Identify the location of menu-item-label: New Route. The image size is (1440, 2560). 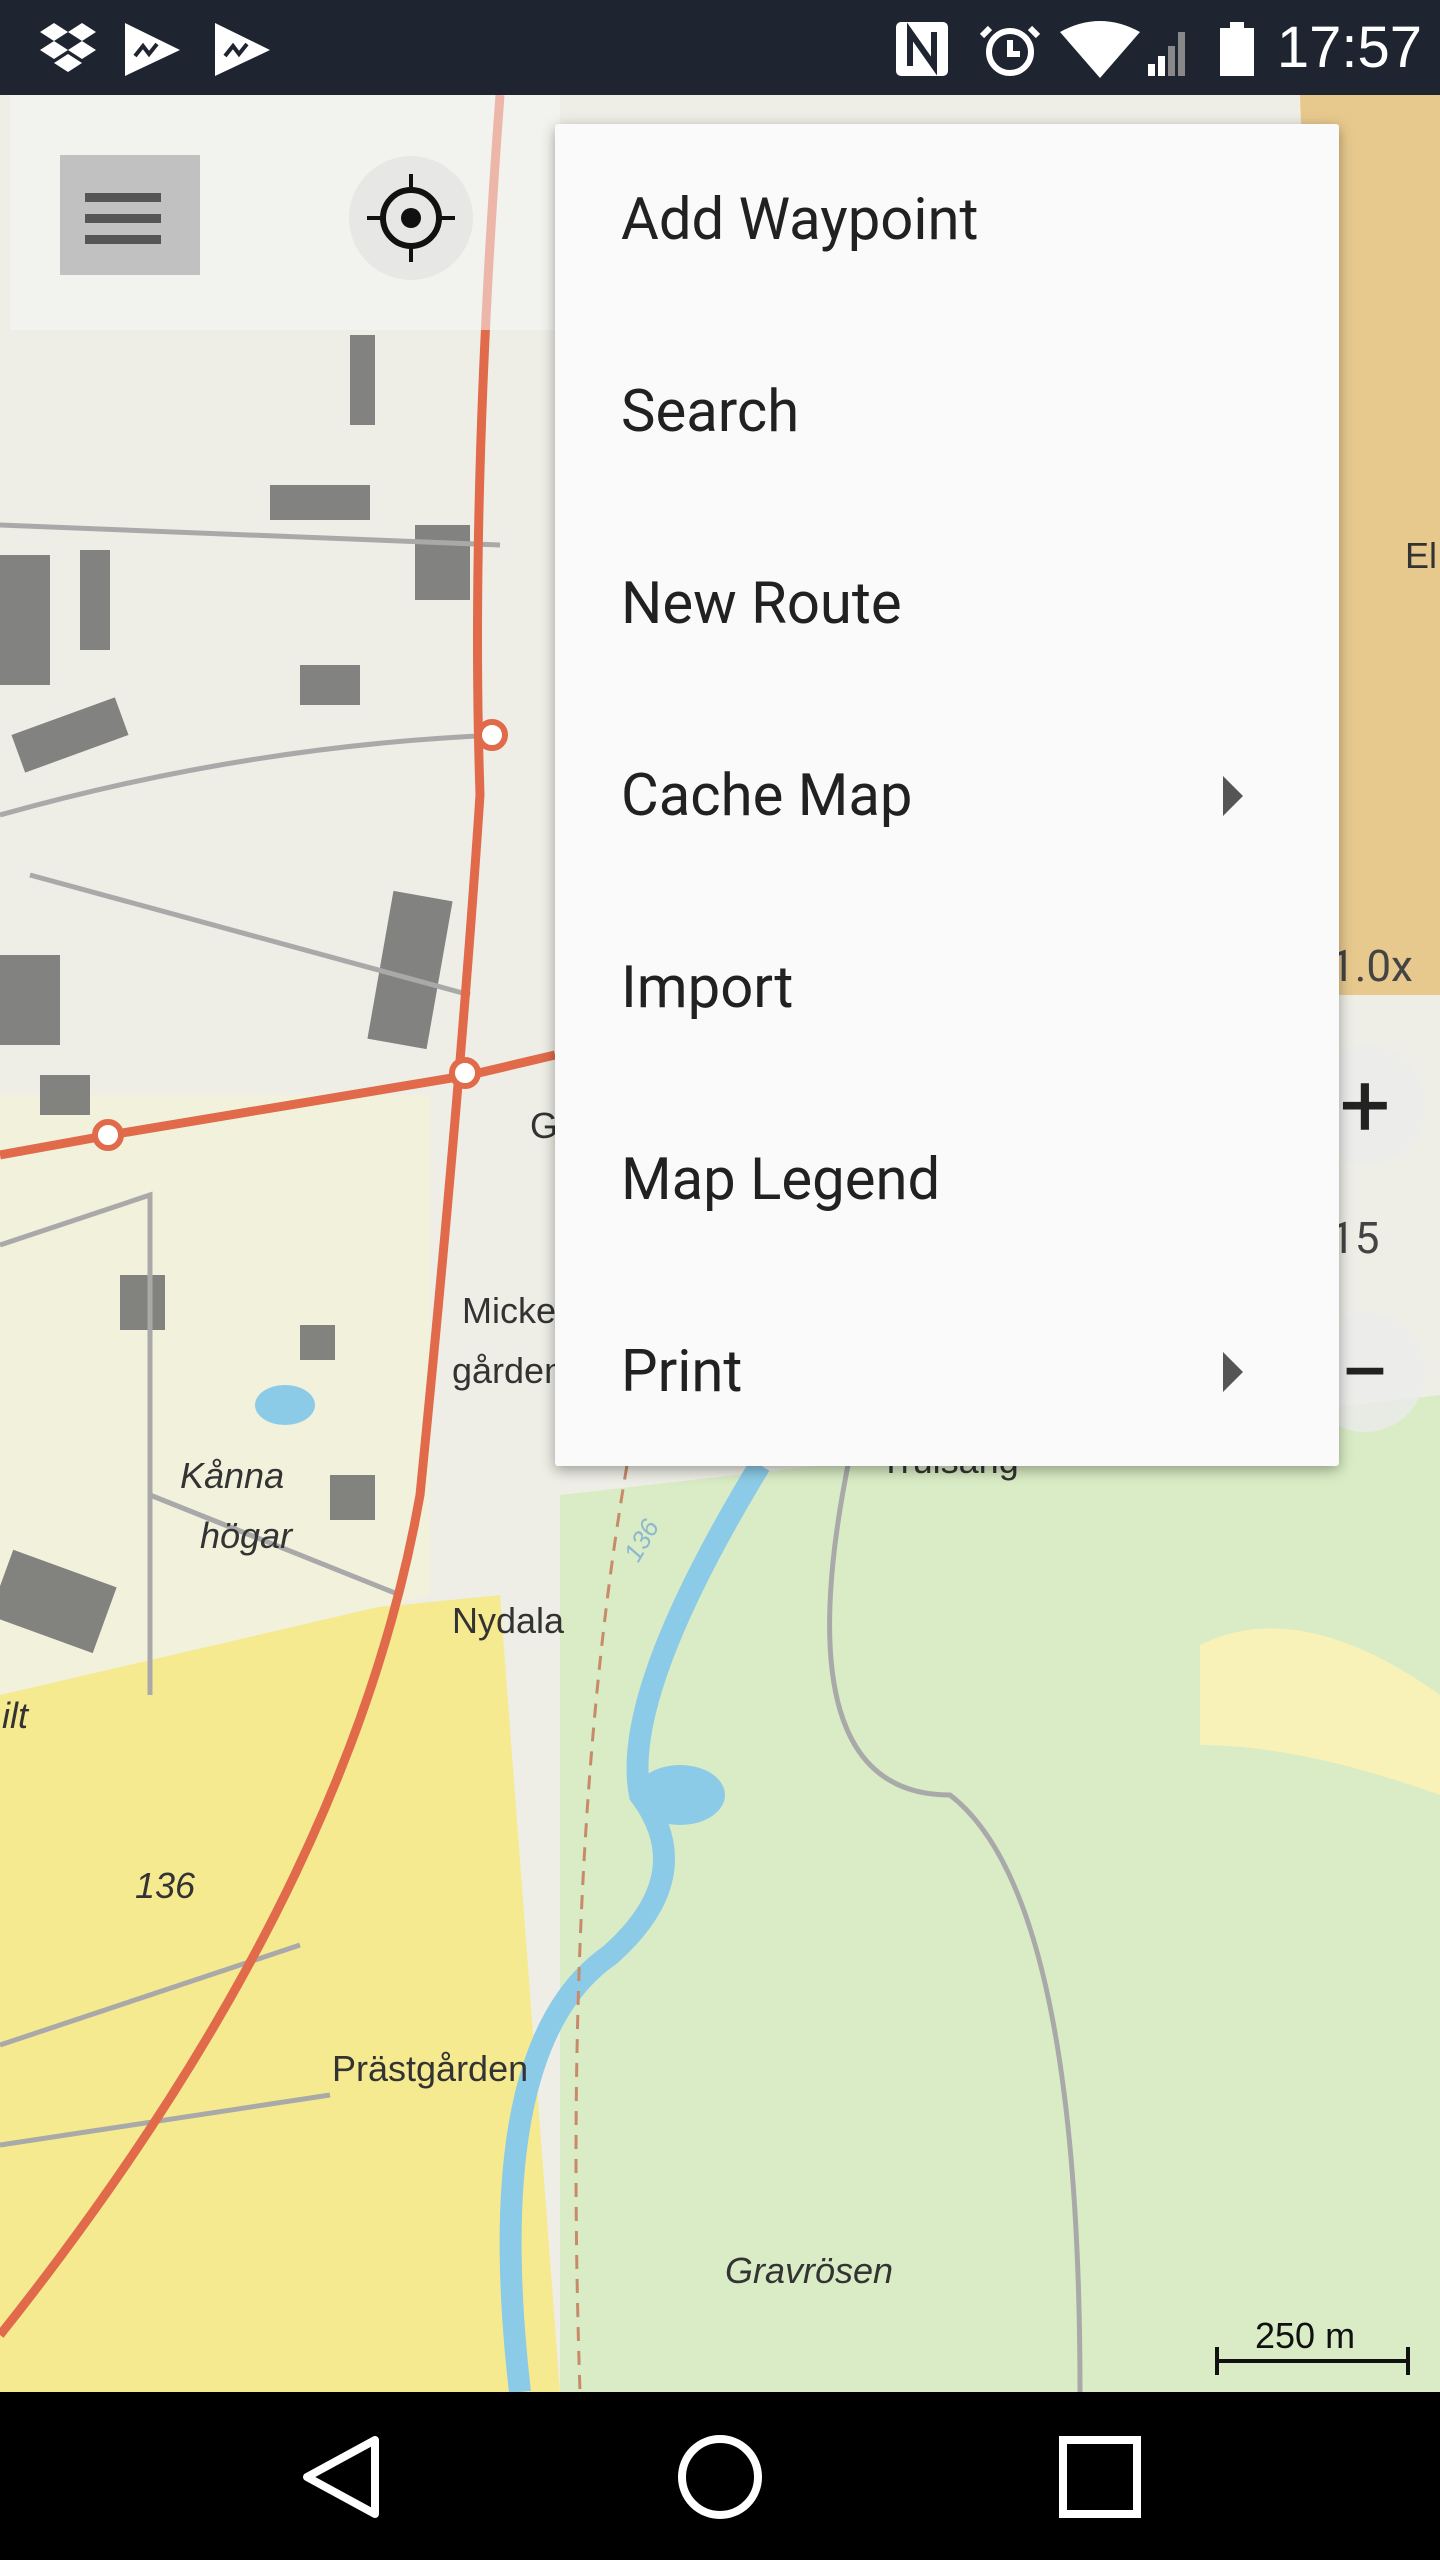
(761, 604).